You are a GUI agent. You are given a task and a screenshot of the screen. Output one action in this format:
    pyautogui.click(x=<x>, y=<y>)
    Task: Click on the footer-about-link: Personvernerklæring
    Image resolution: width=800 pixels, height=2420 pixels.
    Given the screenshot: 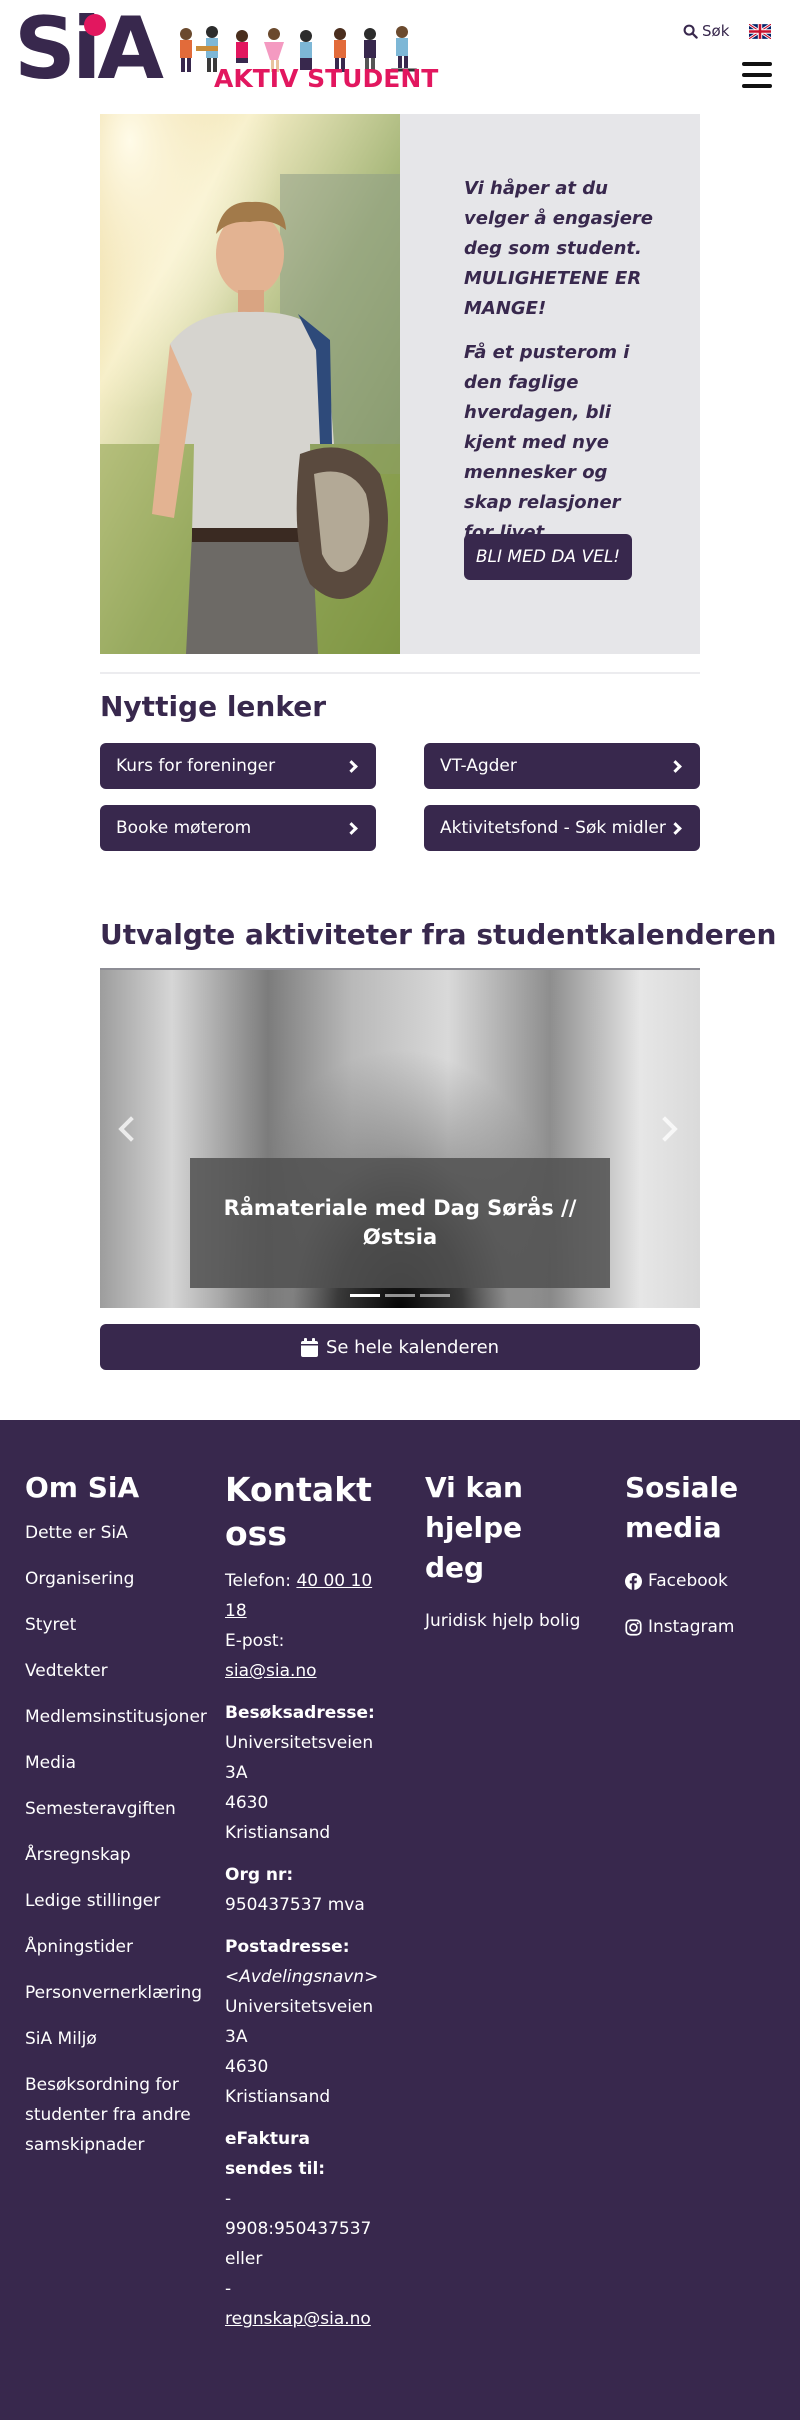 What is the action you would take?
    pyautogui.click(x=115, y=1993)
    